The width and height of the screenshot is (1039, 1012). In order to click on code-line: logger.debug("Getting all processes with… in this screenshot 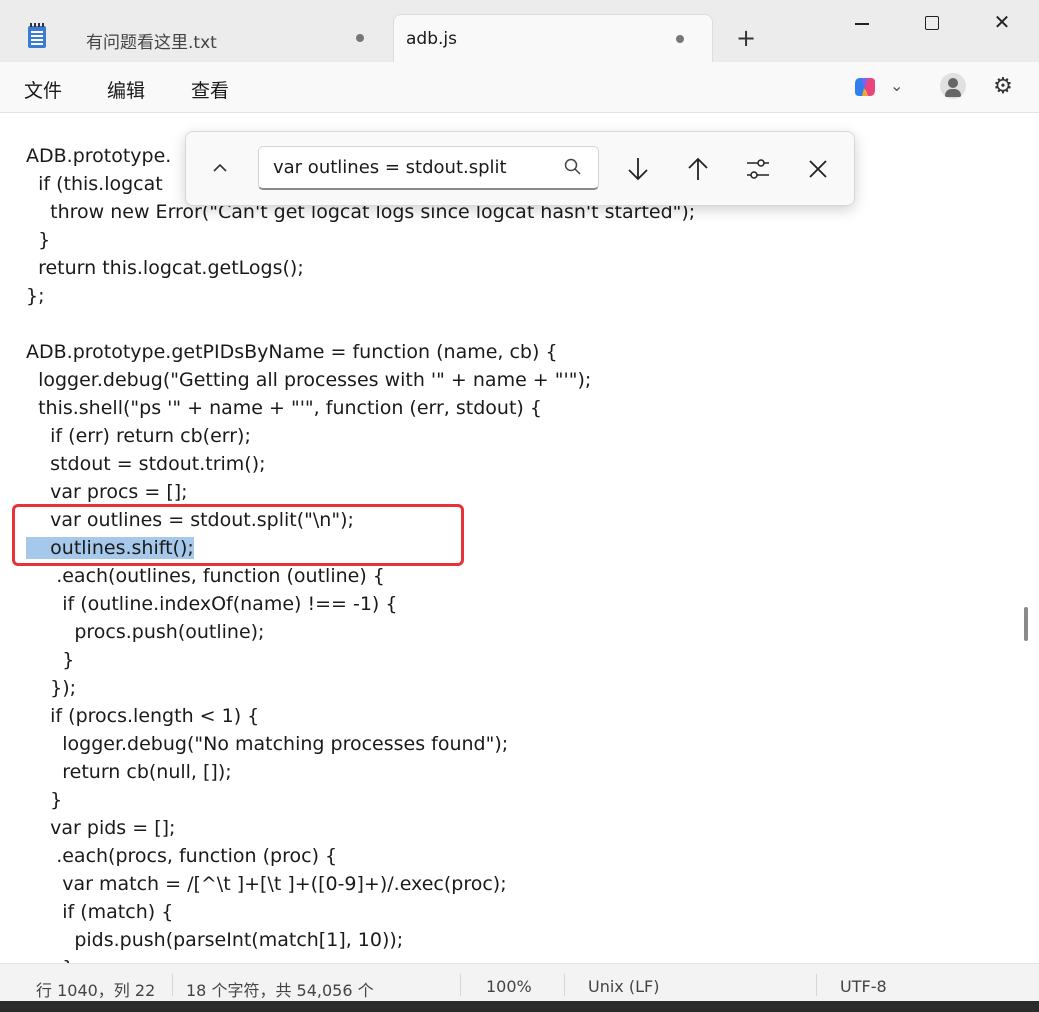, I will do `click(309, 380)`.